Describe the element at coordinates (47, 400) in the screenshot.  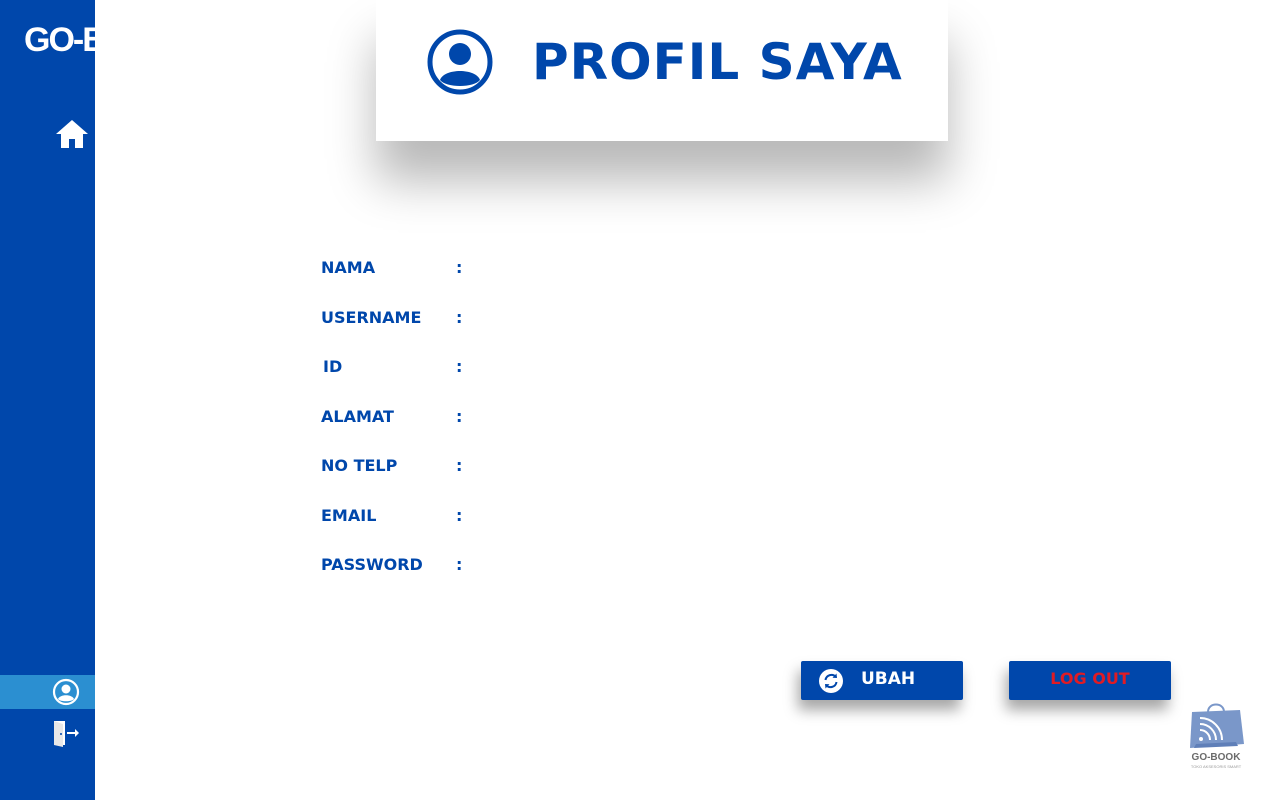
I see `sidebar` at that location.